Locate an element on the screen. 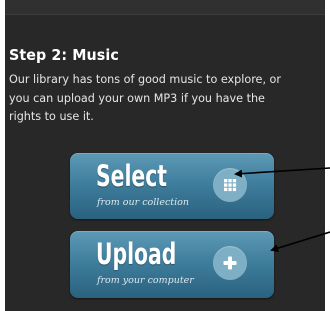 This screenshot has height=311, width=330. plus-icon is located at coordinates (230, 263).